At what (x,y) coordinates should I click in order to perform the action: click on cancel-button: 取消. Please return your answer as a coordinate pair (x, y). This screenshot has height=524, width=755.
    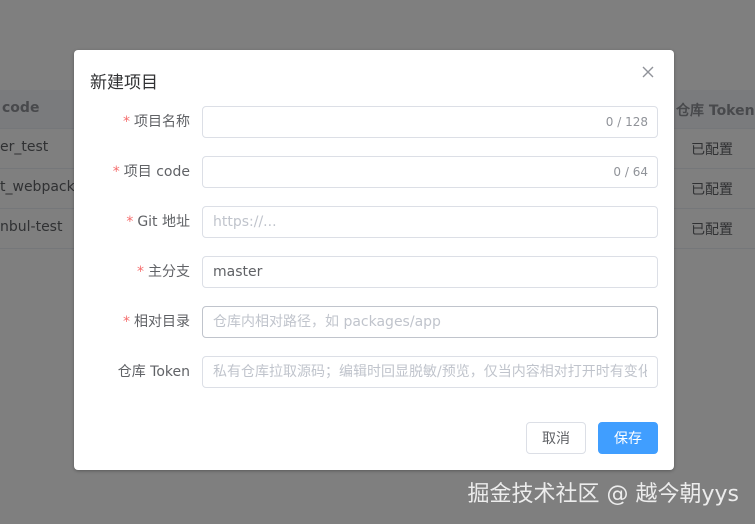
    Looking at the image, I should click on (556, 438).